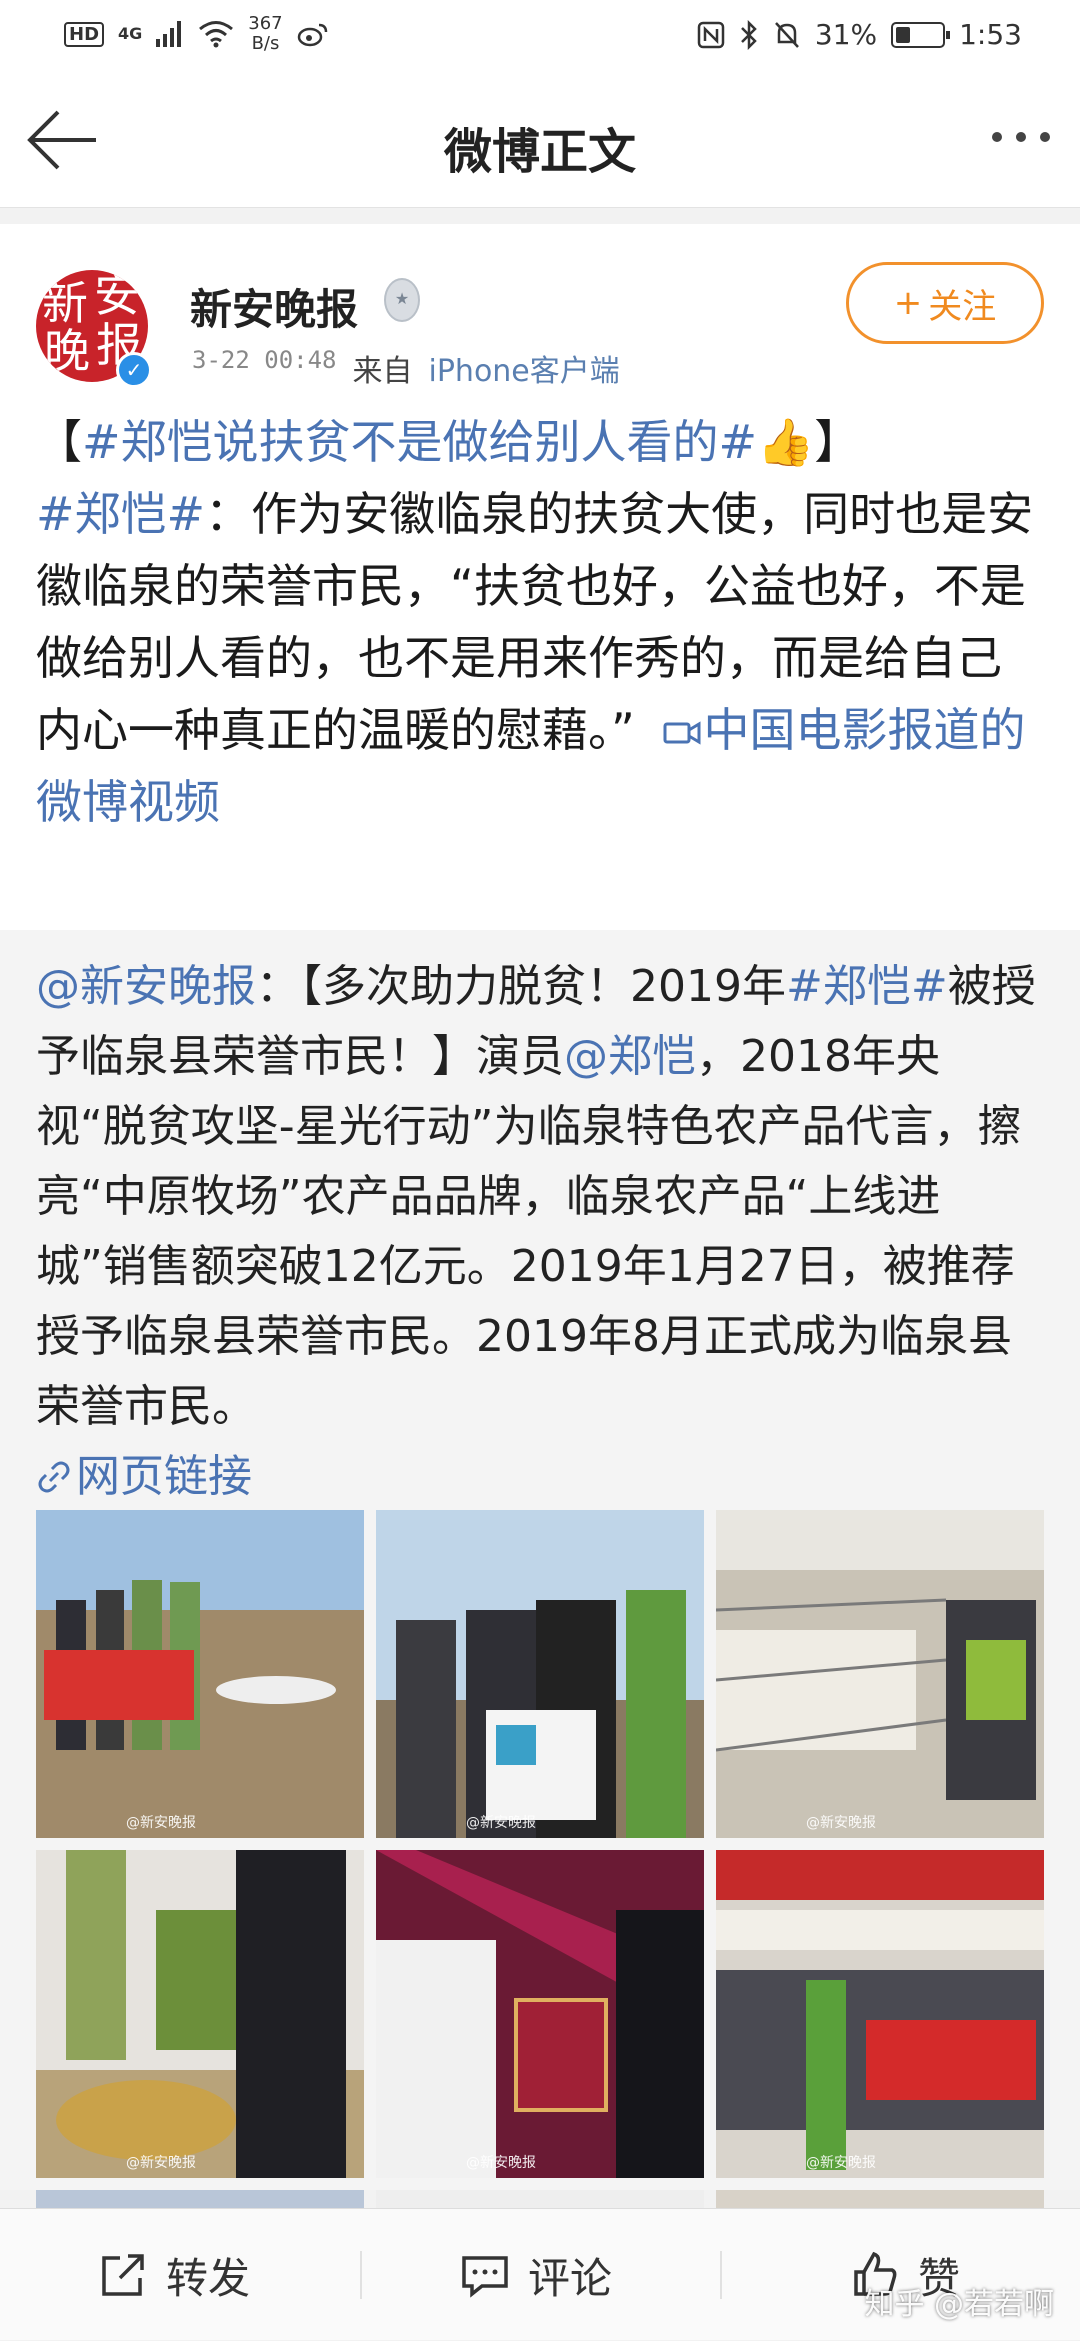 This screenshot has height=2341, width=1080. Describe the element at coordinates (208, 2278) in the screenshot. I see `forward-label: 转发` at that location.